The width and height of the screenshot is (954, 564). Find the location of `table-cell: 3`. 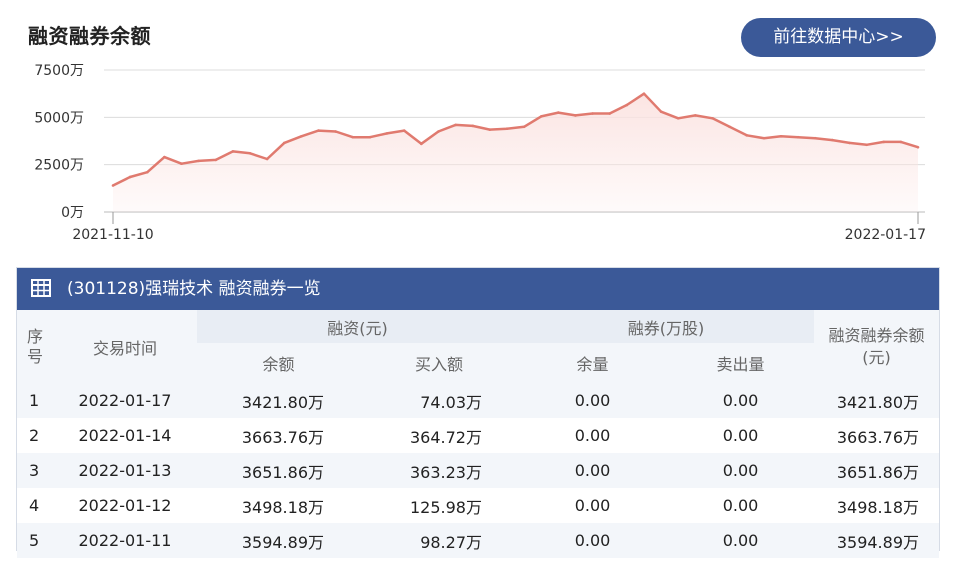

table-cell: 3 is located at coordinates (35, 470).